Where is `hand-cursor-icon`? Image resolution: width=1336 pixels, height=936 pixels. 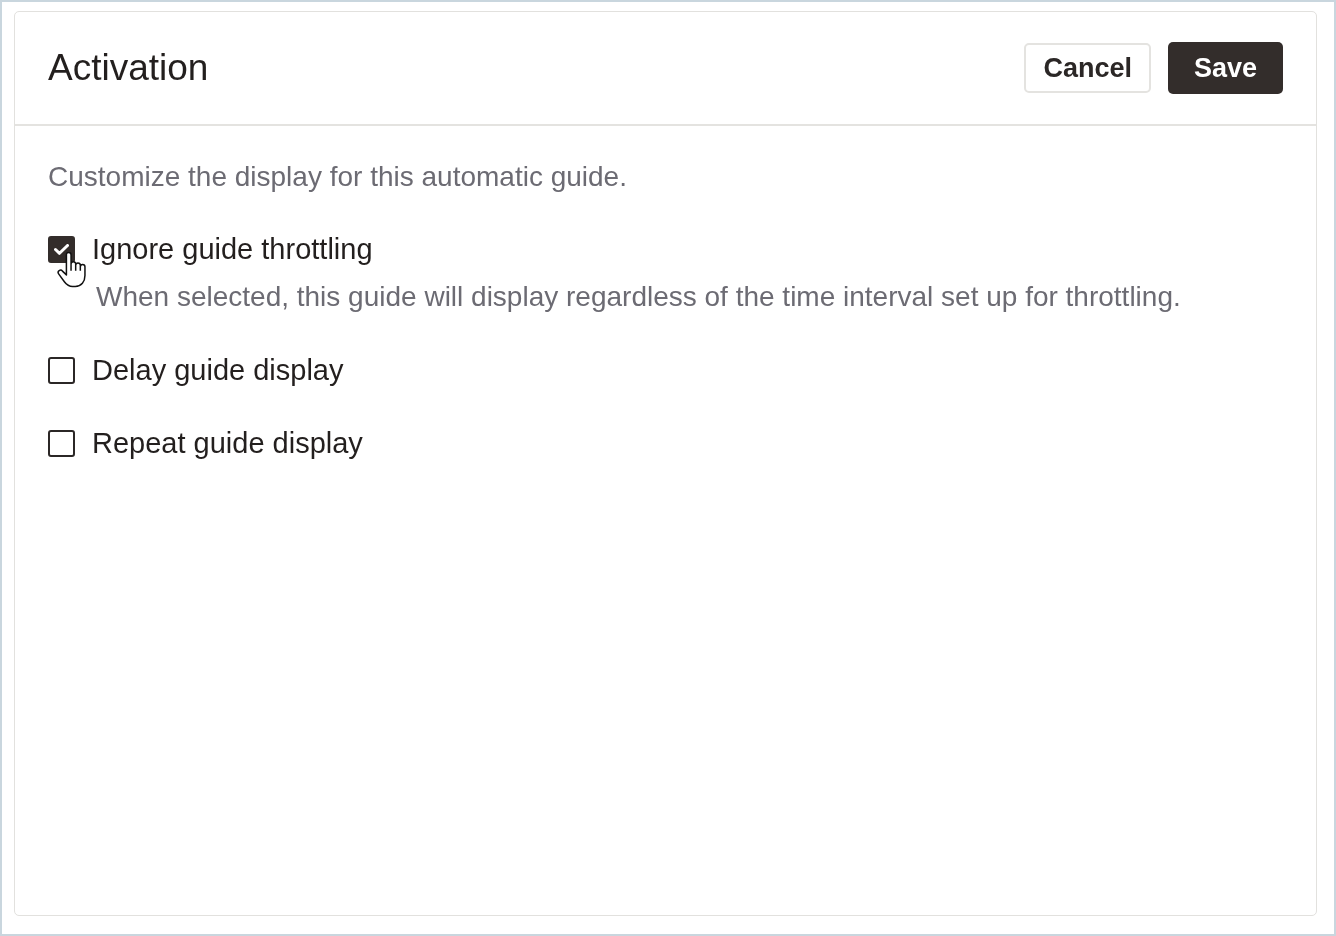
hand-cursor-icon is located at coordinates (72, 270).